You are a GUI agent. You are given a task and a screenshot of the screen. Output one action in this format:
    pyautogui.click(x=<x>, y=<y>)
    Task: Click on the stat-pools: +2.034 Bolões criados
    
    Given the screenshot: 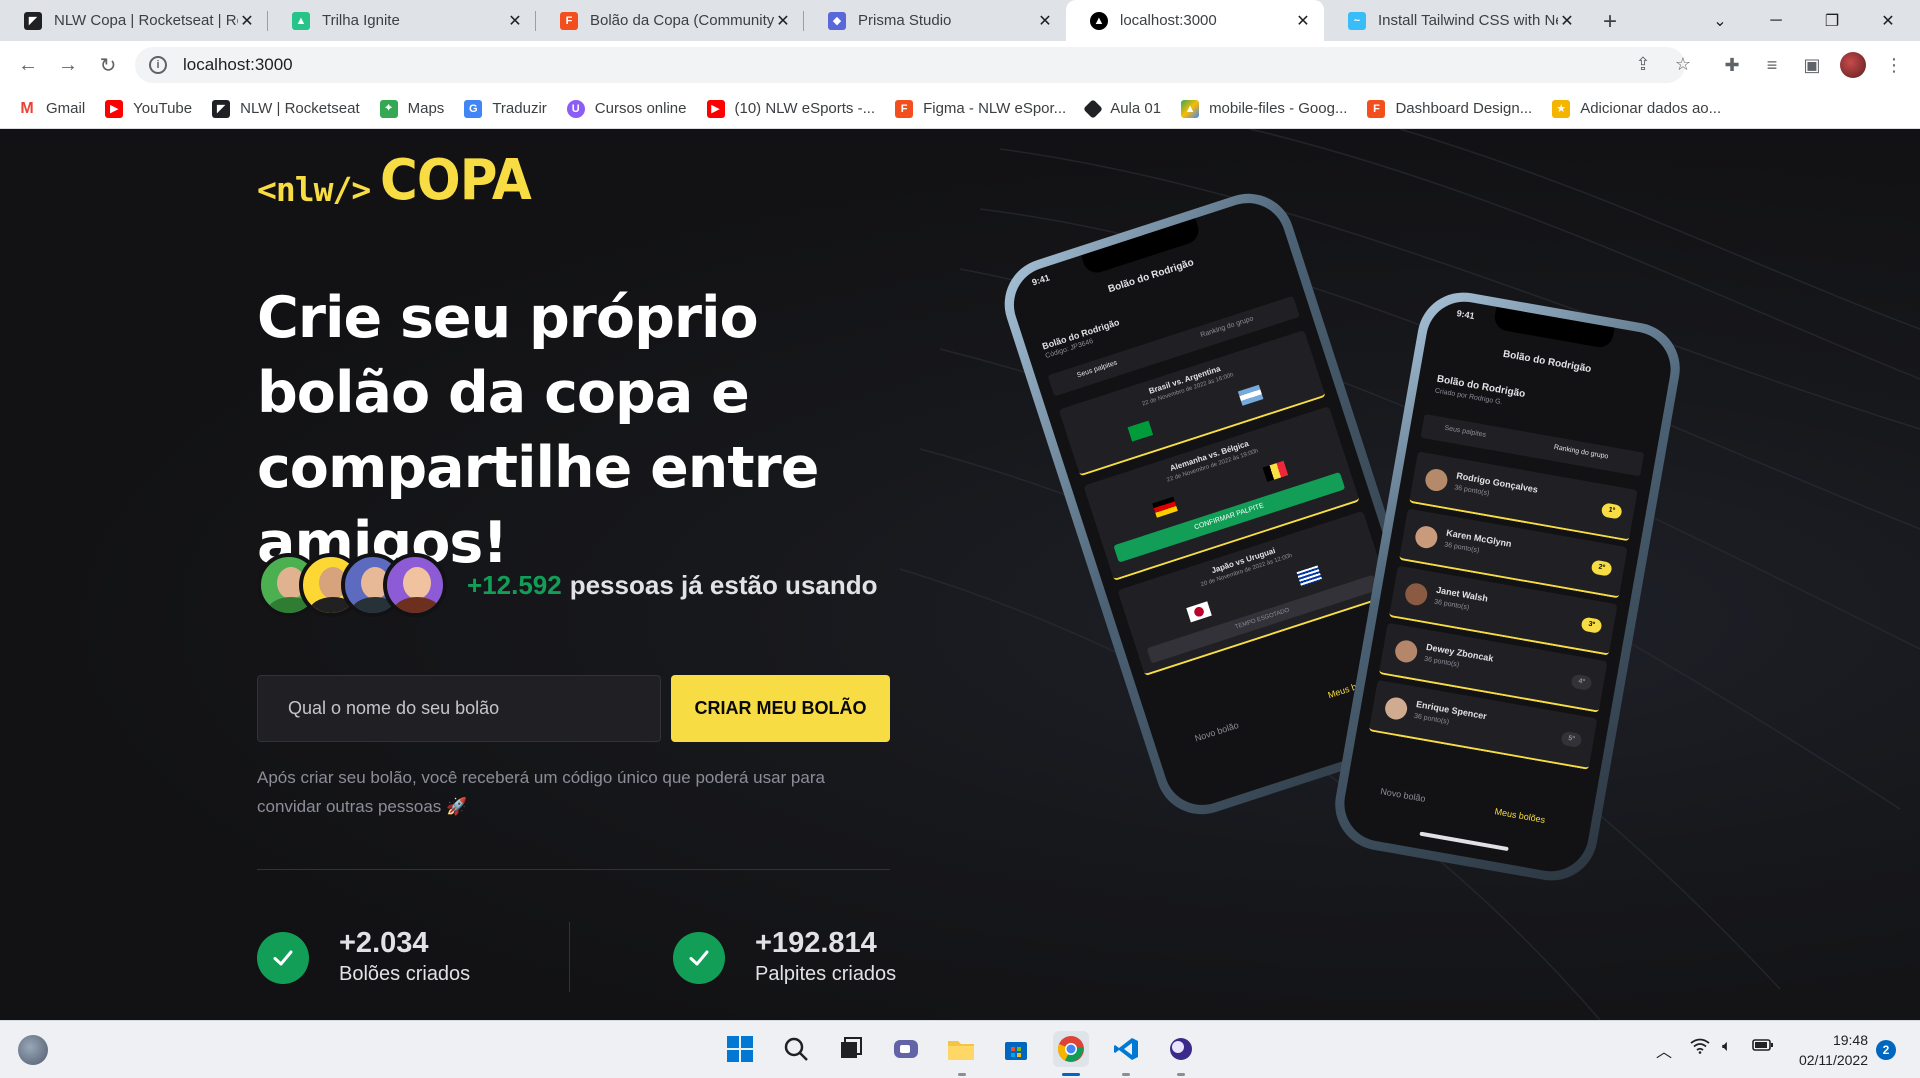 What is the action you would take?
    pyautogui.click(x=363, y=958)
    